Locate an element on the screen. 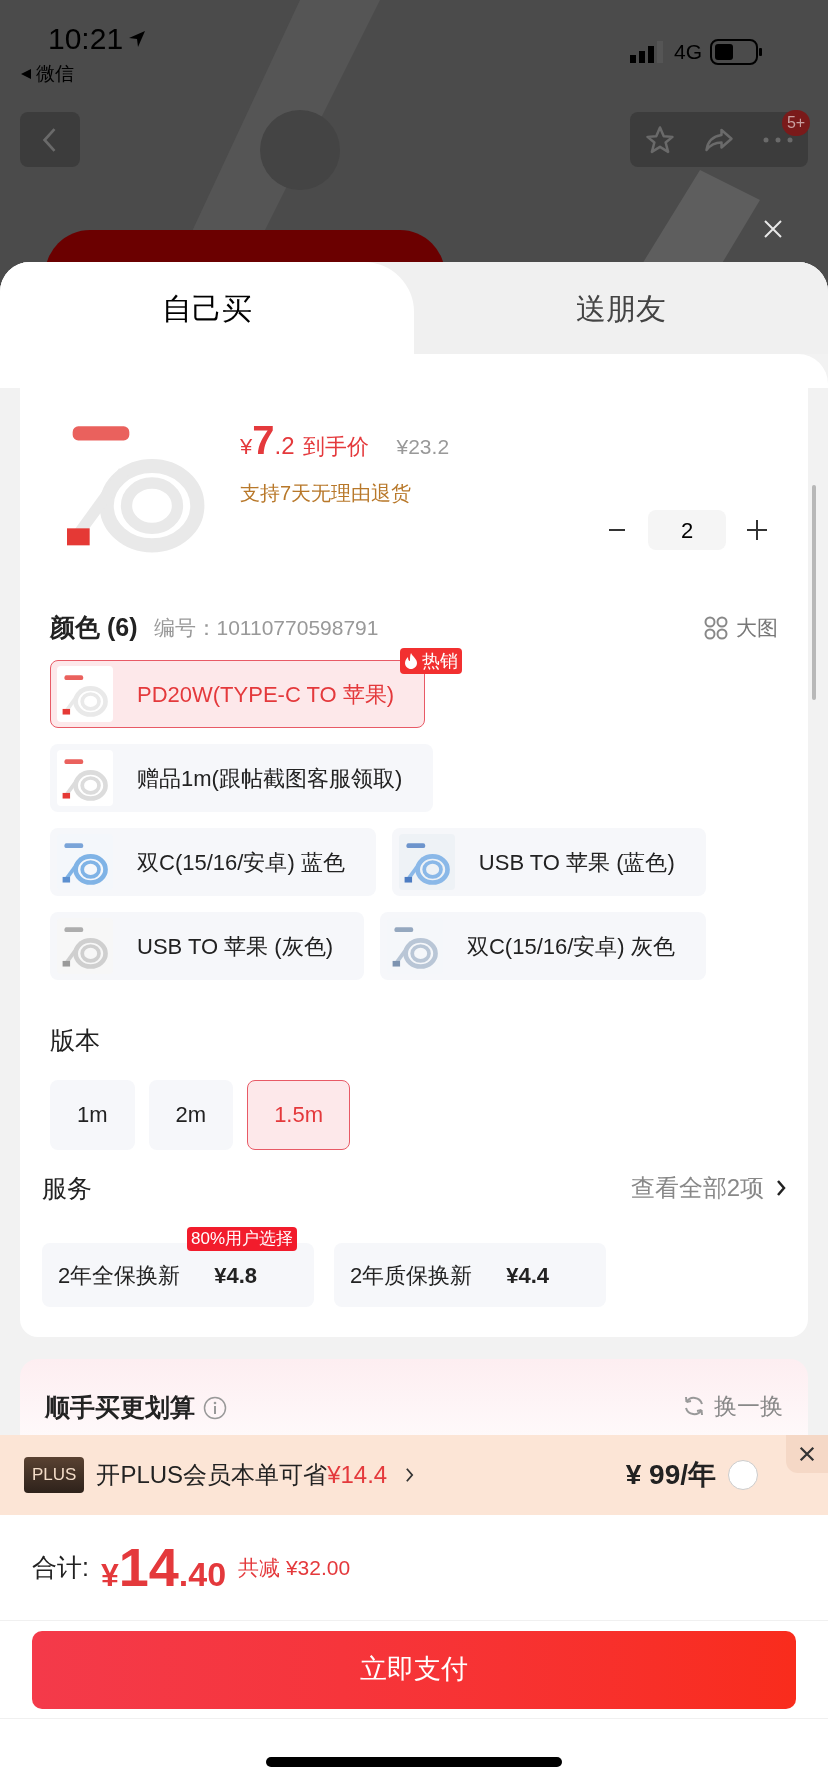  section-title: 服务 is located at coordinates (67, 1188).